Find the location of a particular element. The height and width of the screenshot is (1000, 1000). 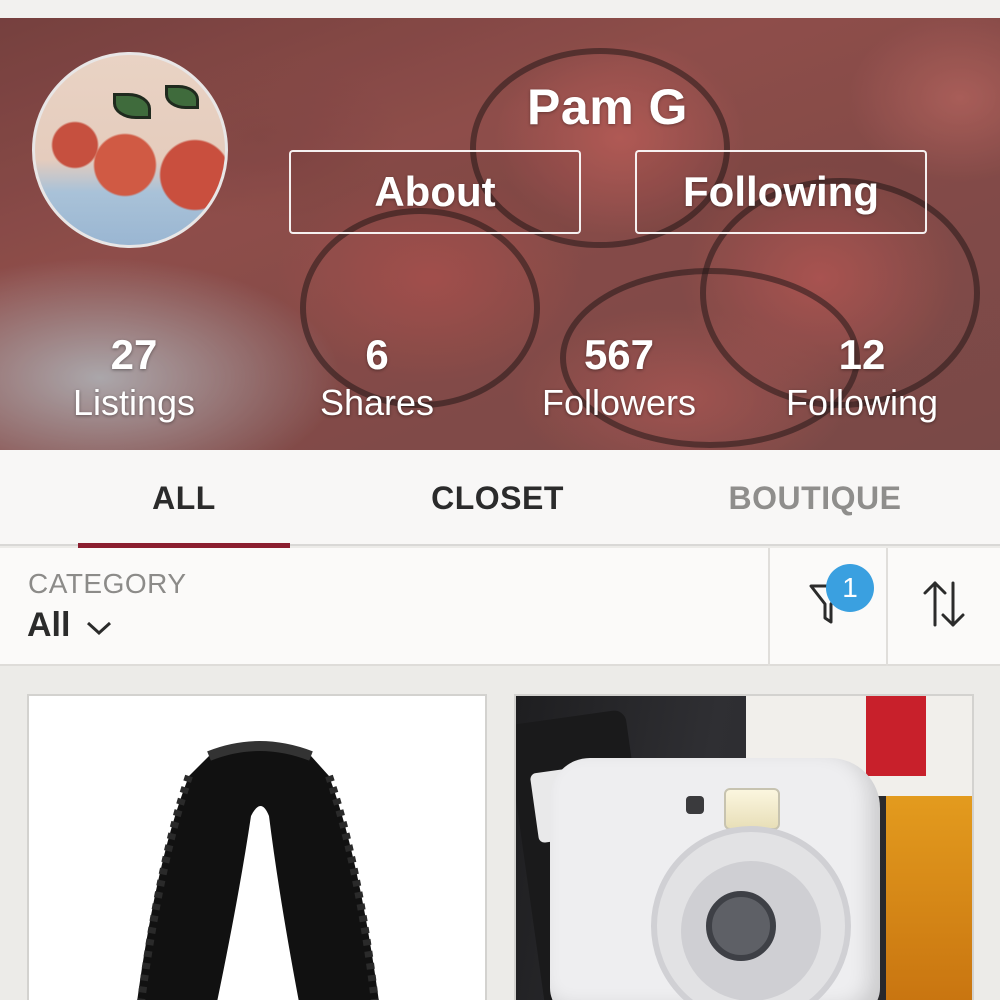

stat-label: Listings is located at coordinates (134, 402).